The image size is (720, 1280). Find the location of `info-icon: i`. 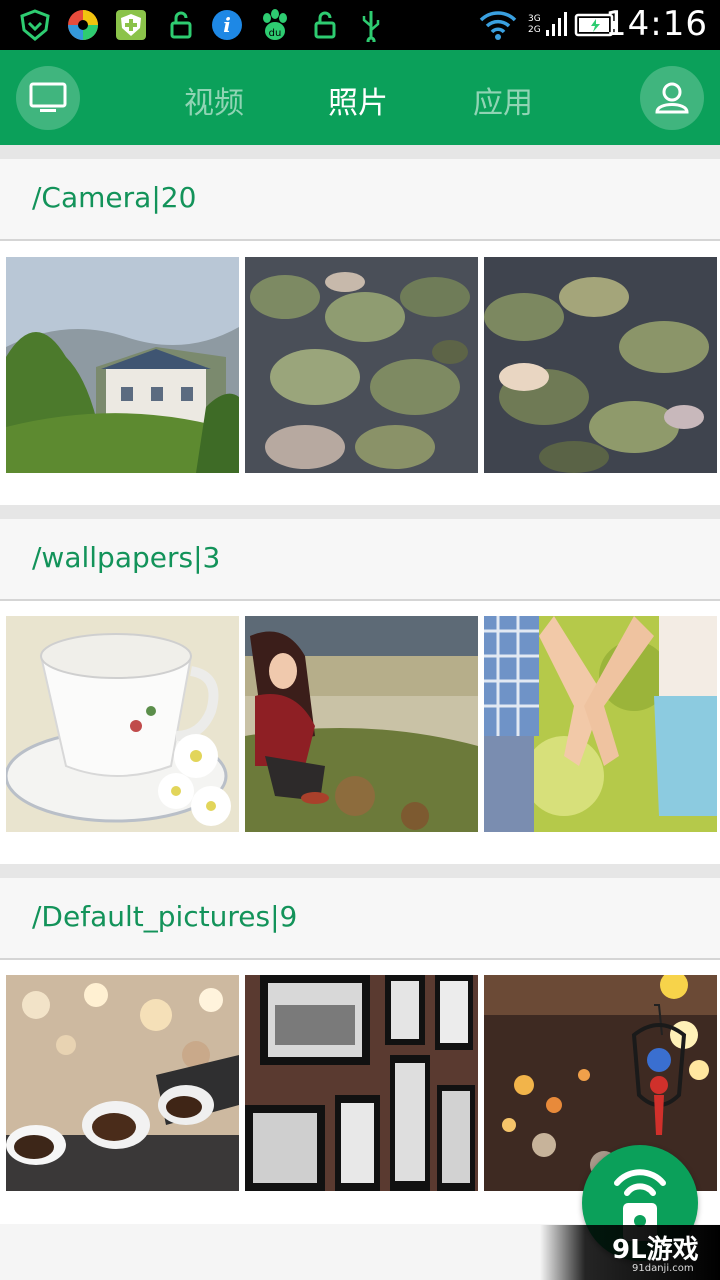

info-icon: i is located at coordinates (227, 25).